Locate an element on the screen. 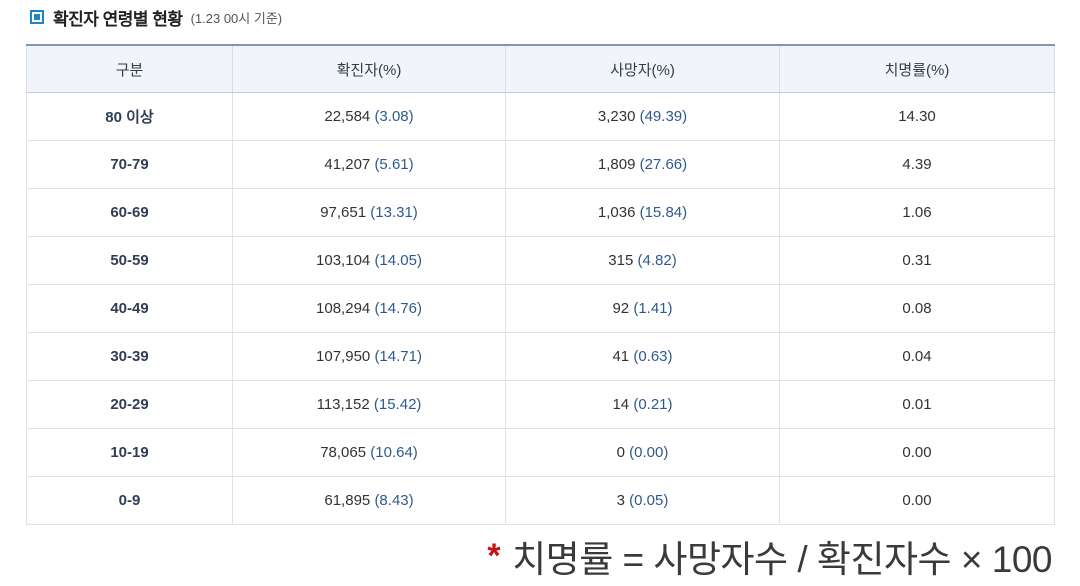 The width and height of the screenshot is (1080, 586). deaths-cell: 3 (0.05) is located at coordinates (642, 500).